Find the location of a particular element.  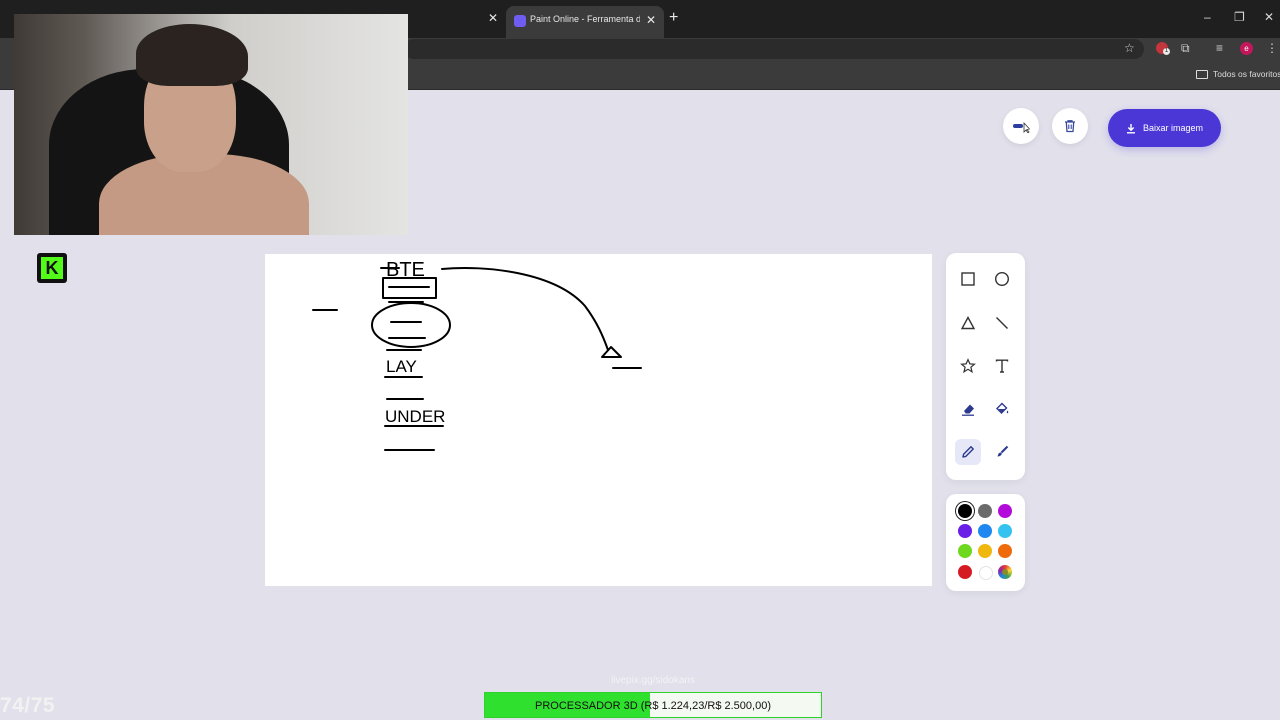

tool-brush is located at coordinates (1002, 452).